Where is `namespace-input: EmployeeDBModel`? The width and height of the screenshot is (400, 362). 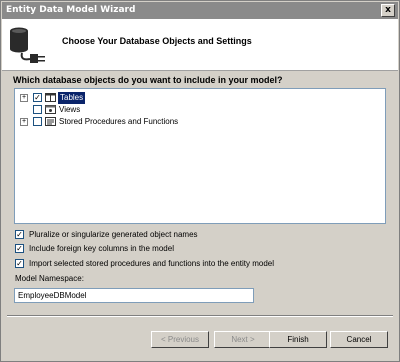
namespace-input: EmployeeDBModel is located at coordinates (134, 295).